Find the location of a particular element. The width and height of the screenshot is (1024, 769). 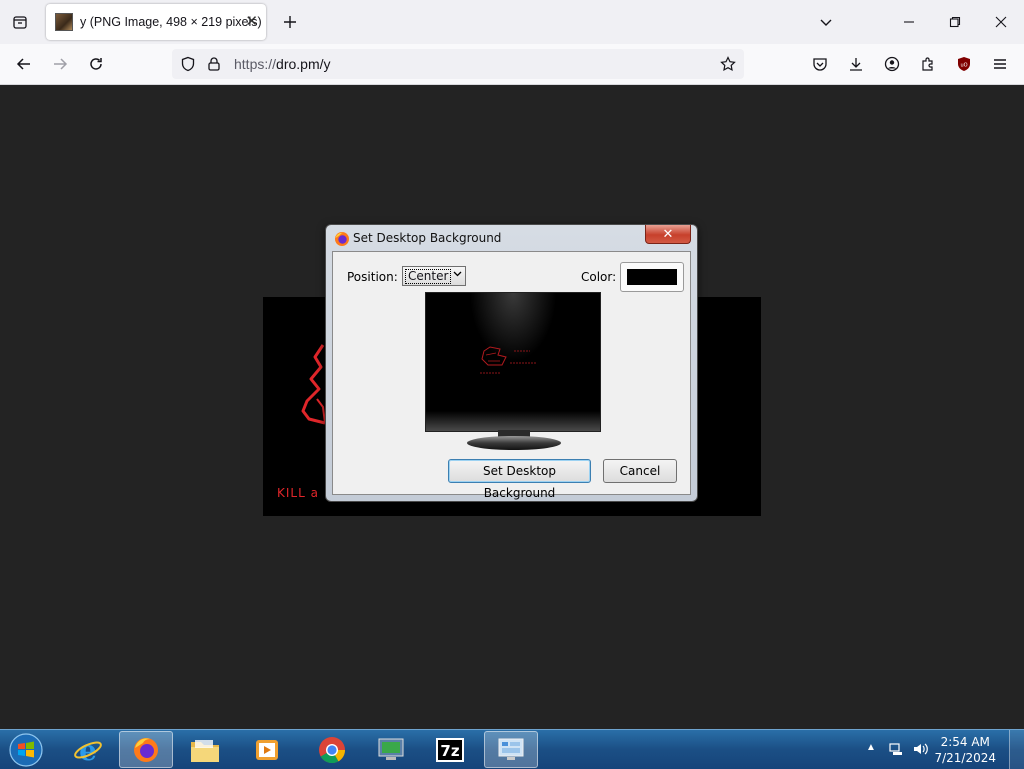

back-arrow-icon is located at coordinates (24, 64).